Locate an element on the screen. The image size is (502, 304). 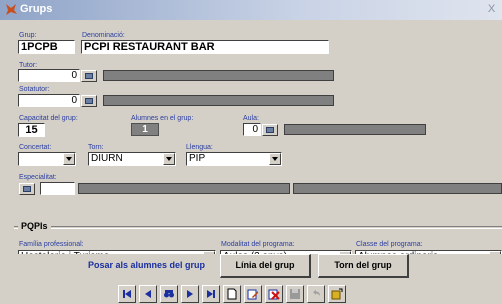
familia-label: Família professional: is located at coordinates (51, 244).